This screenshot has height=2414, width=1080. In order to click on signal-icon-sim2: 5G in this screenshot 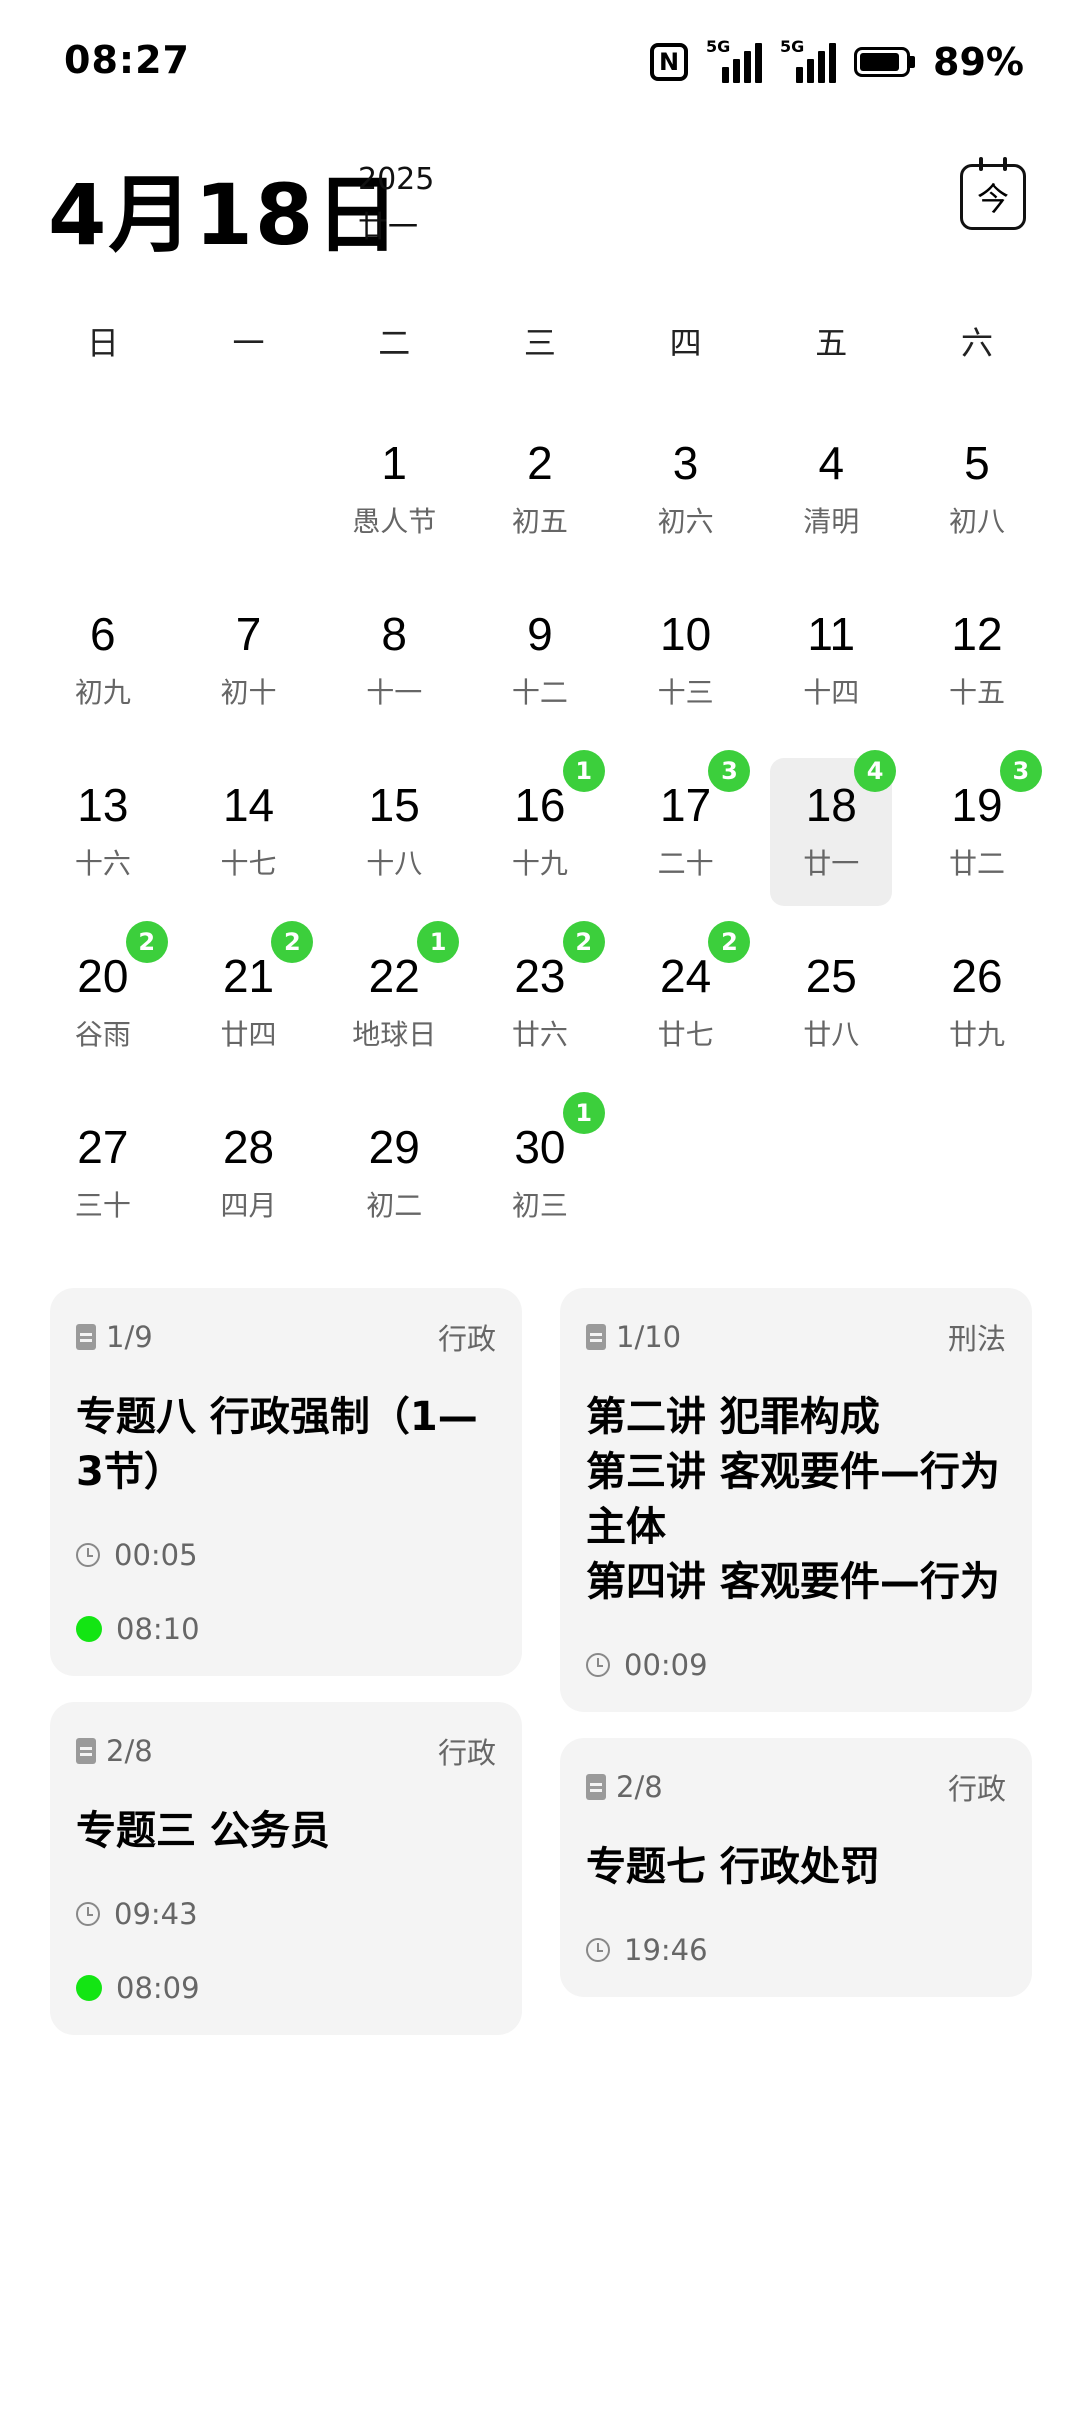, I will do `click(808, 60)`.